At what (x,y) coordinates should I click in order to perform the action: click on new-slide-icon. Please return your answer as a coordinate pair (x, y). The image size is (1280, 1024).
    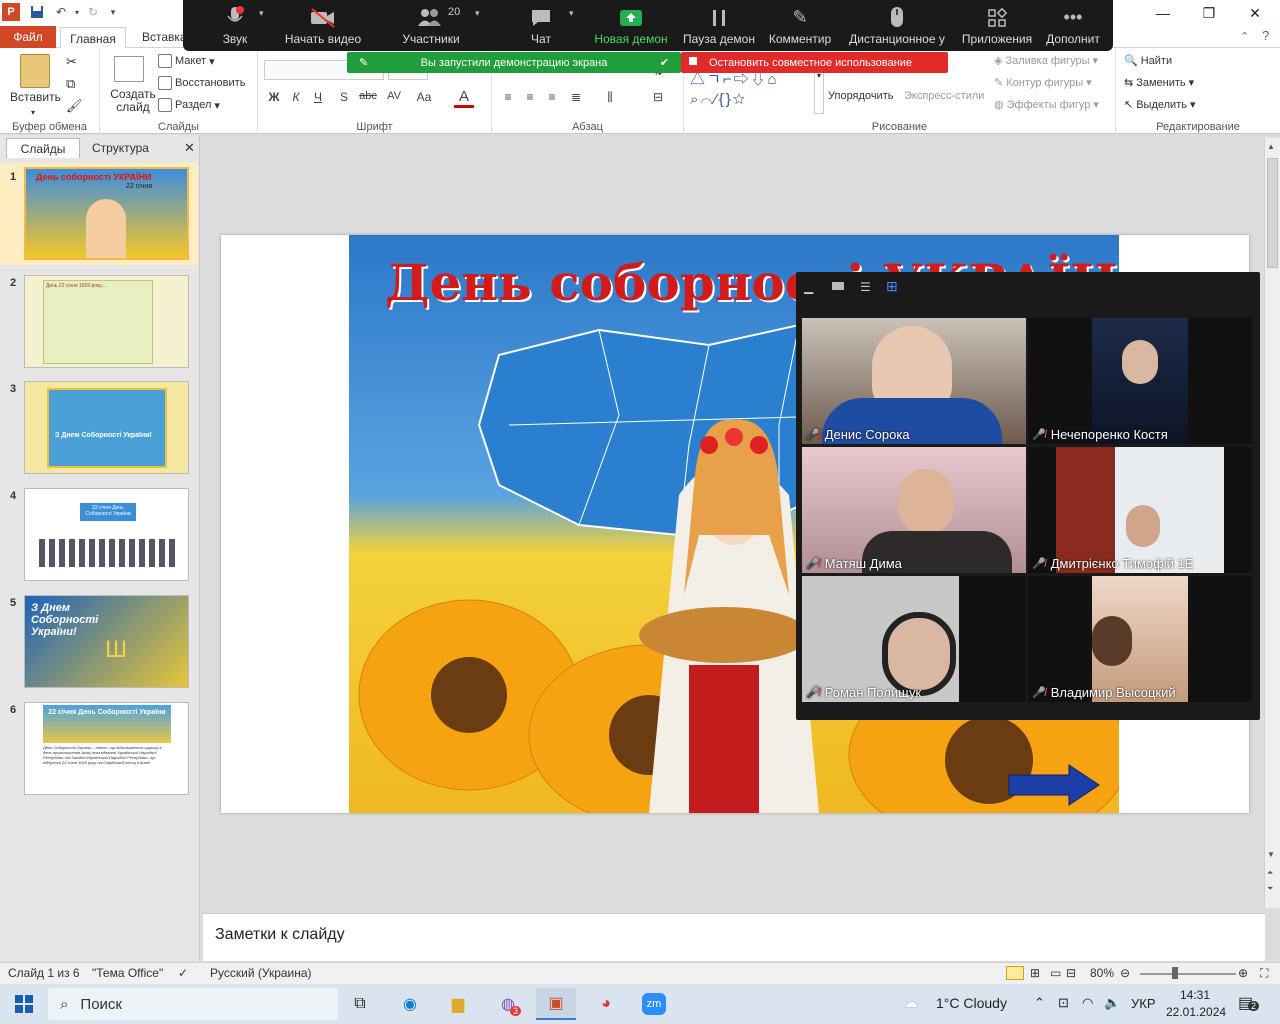
    Looking at the image, I should click on (129, 69).